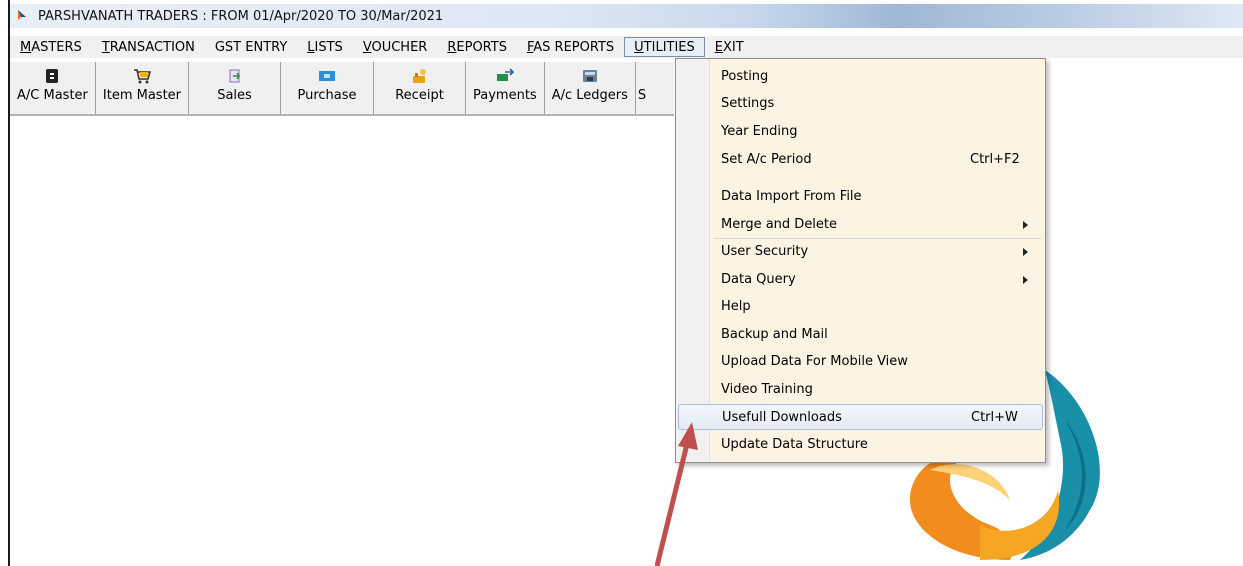  I want to click on receipt-icon, so click(419, 76).